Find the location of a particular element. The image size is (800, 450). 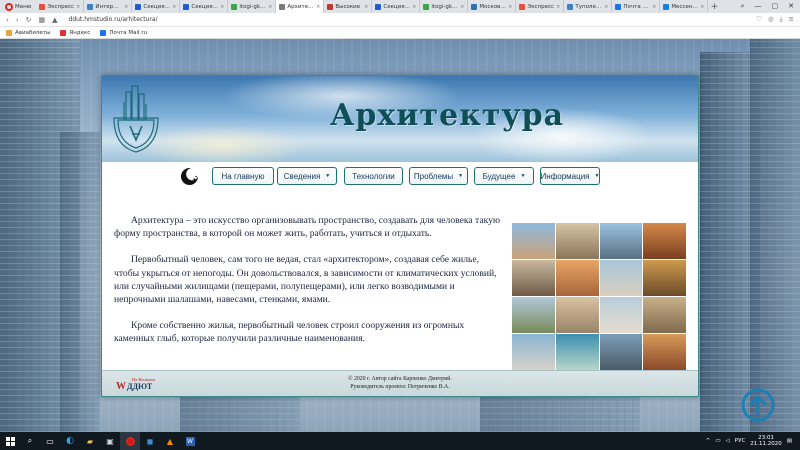

browser-tab: Мессендж× is located at coordinates (684, 6).